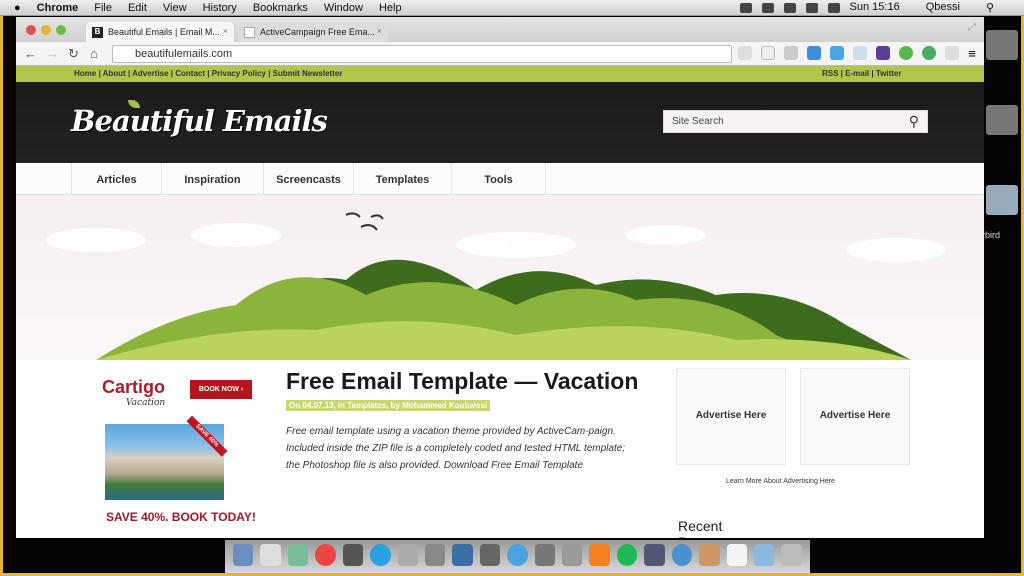 This screenshot has height=576, width=1024. I want to click on close-window-button, so click(31, 30).